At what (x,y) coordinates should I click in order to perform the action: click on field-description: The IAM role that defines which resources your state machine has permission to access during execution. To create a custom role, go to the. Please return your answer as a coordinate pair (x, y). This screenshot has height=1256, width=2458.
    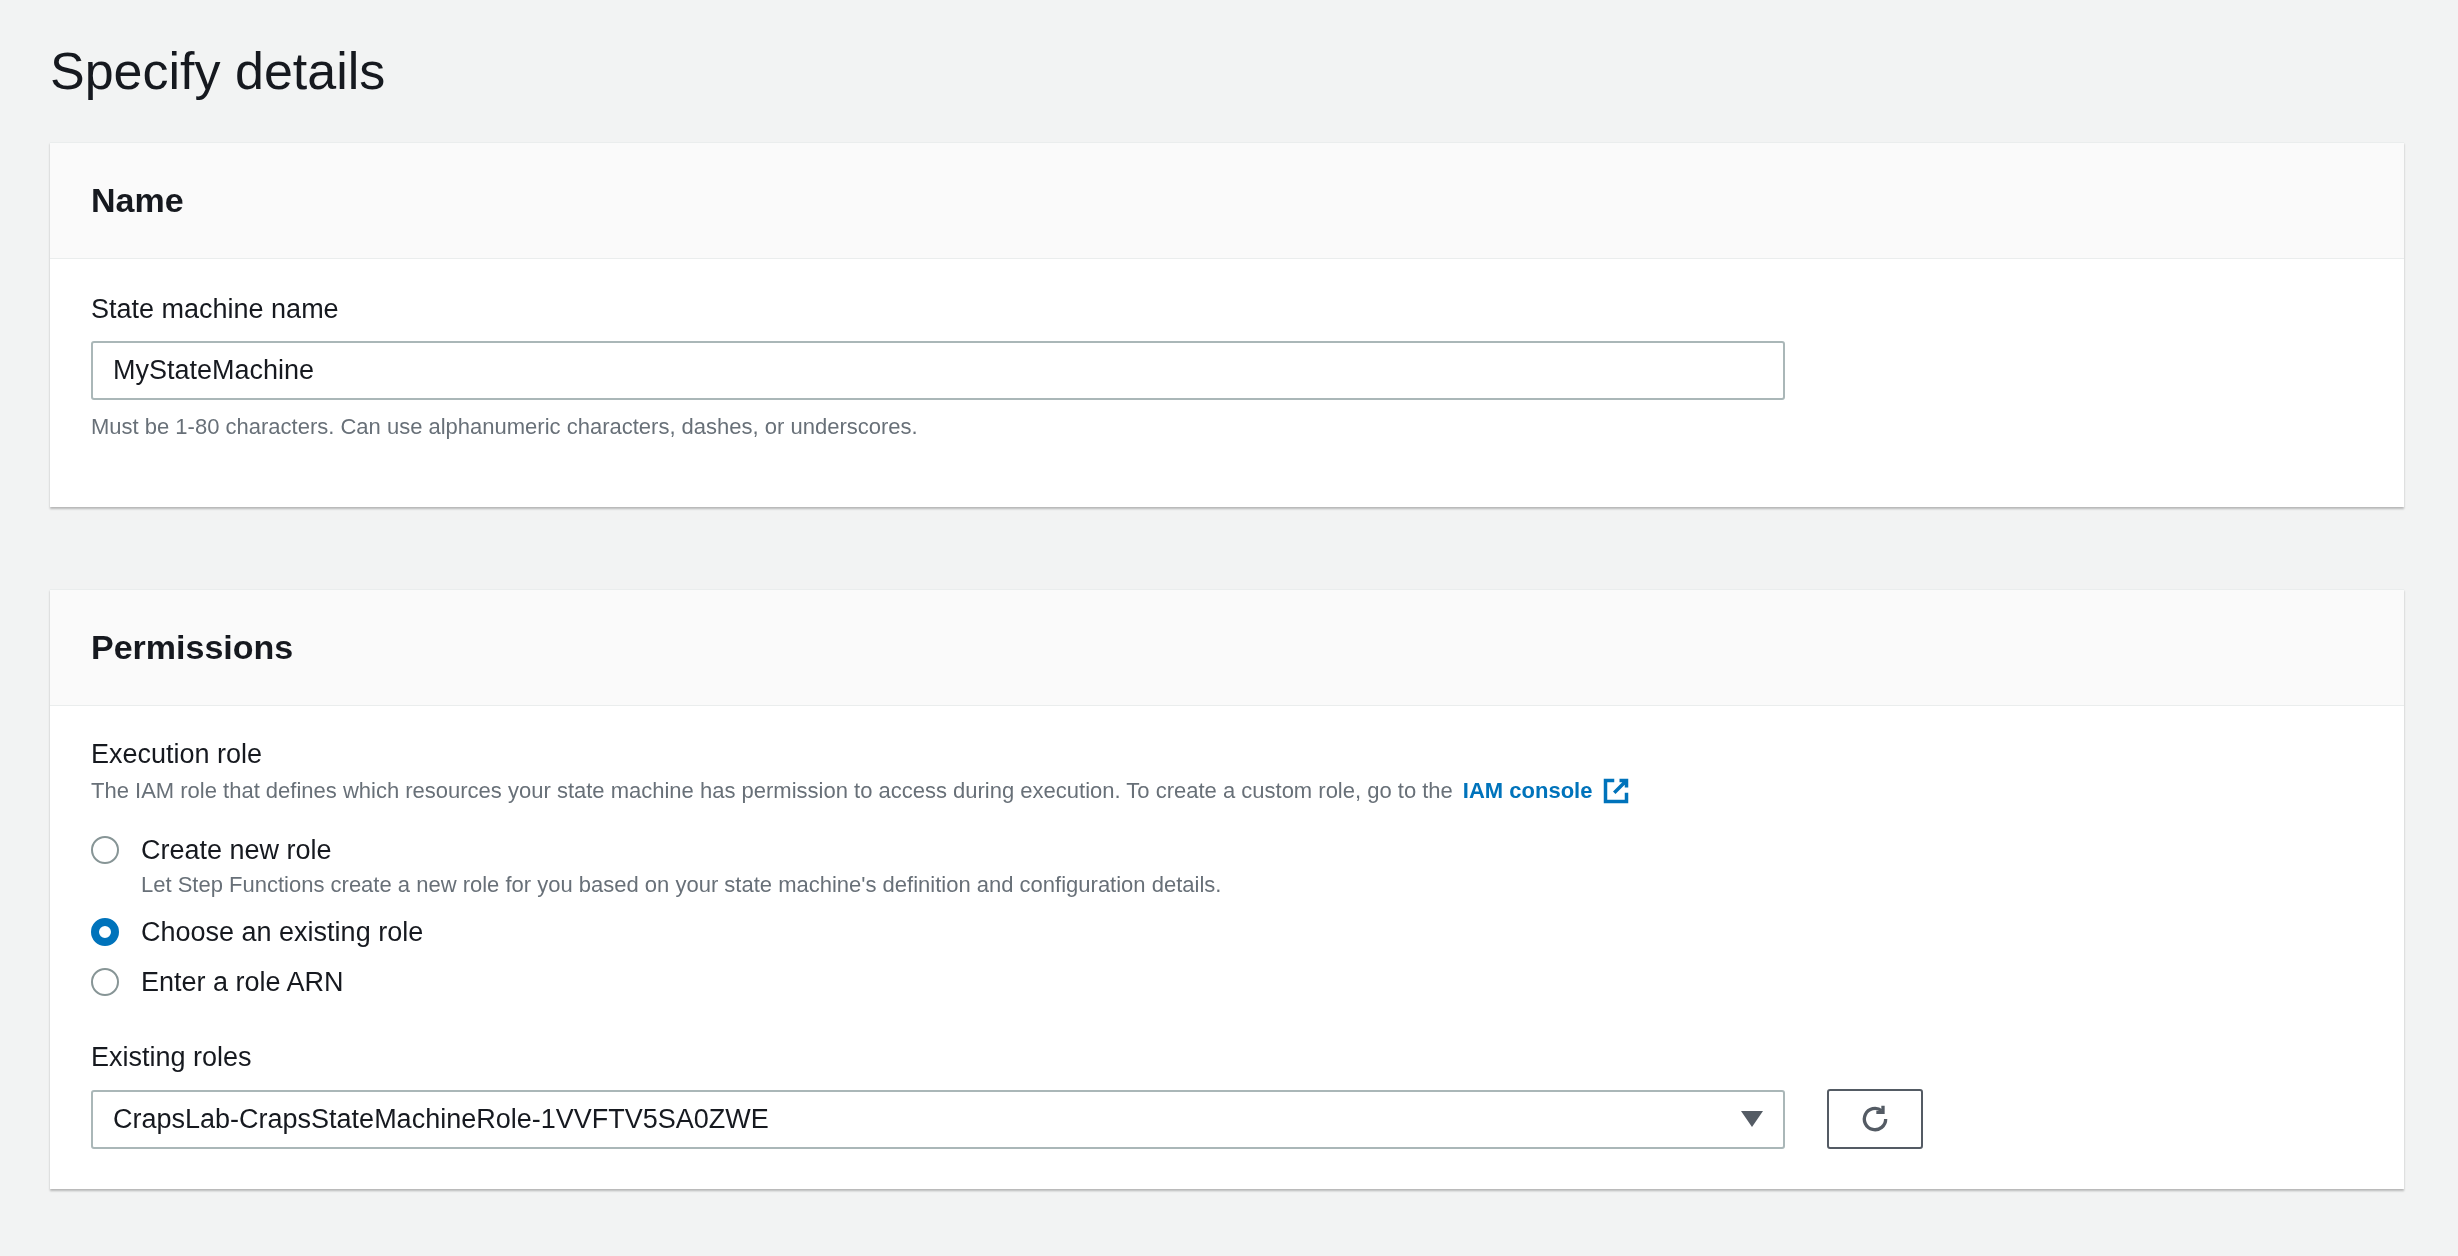
    Looking at the image, I should click on (772, 791).